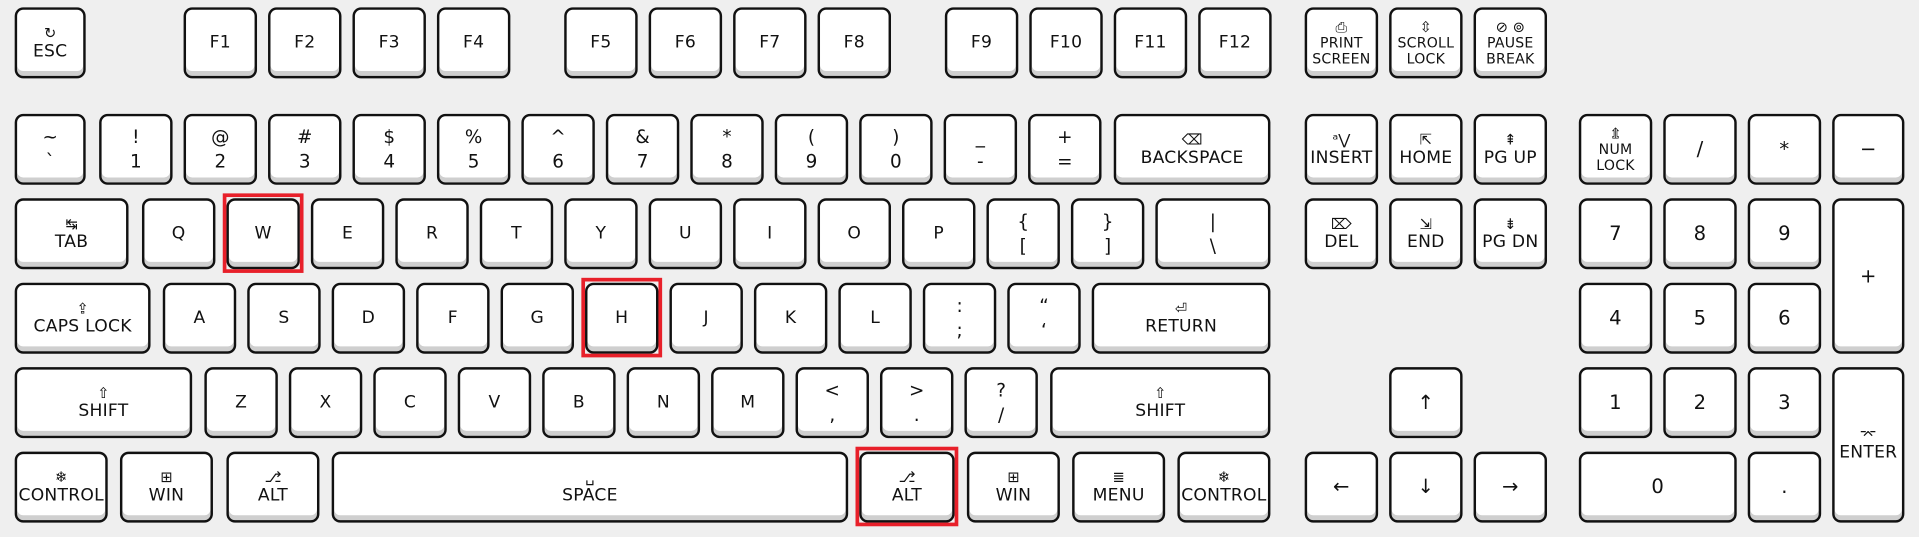 This screenshot has width=1919, height=537. I want to click on key-kp3: 3, so click(1784, 403).